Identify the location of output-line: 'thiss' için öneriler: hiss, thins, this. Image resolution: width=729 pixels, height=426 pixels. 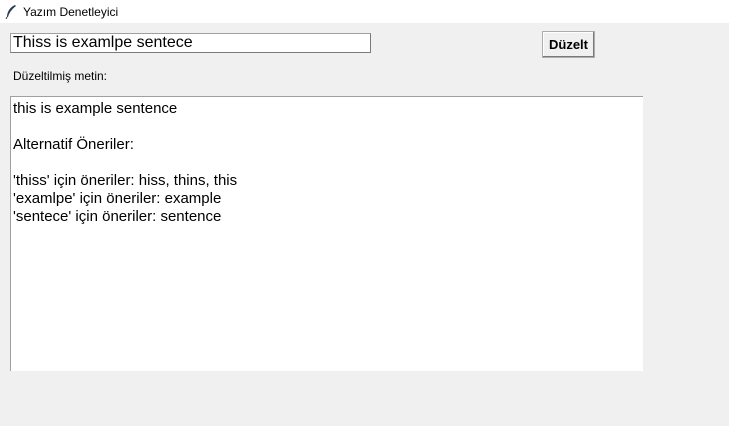
(125, 180).